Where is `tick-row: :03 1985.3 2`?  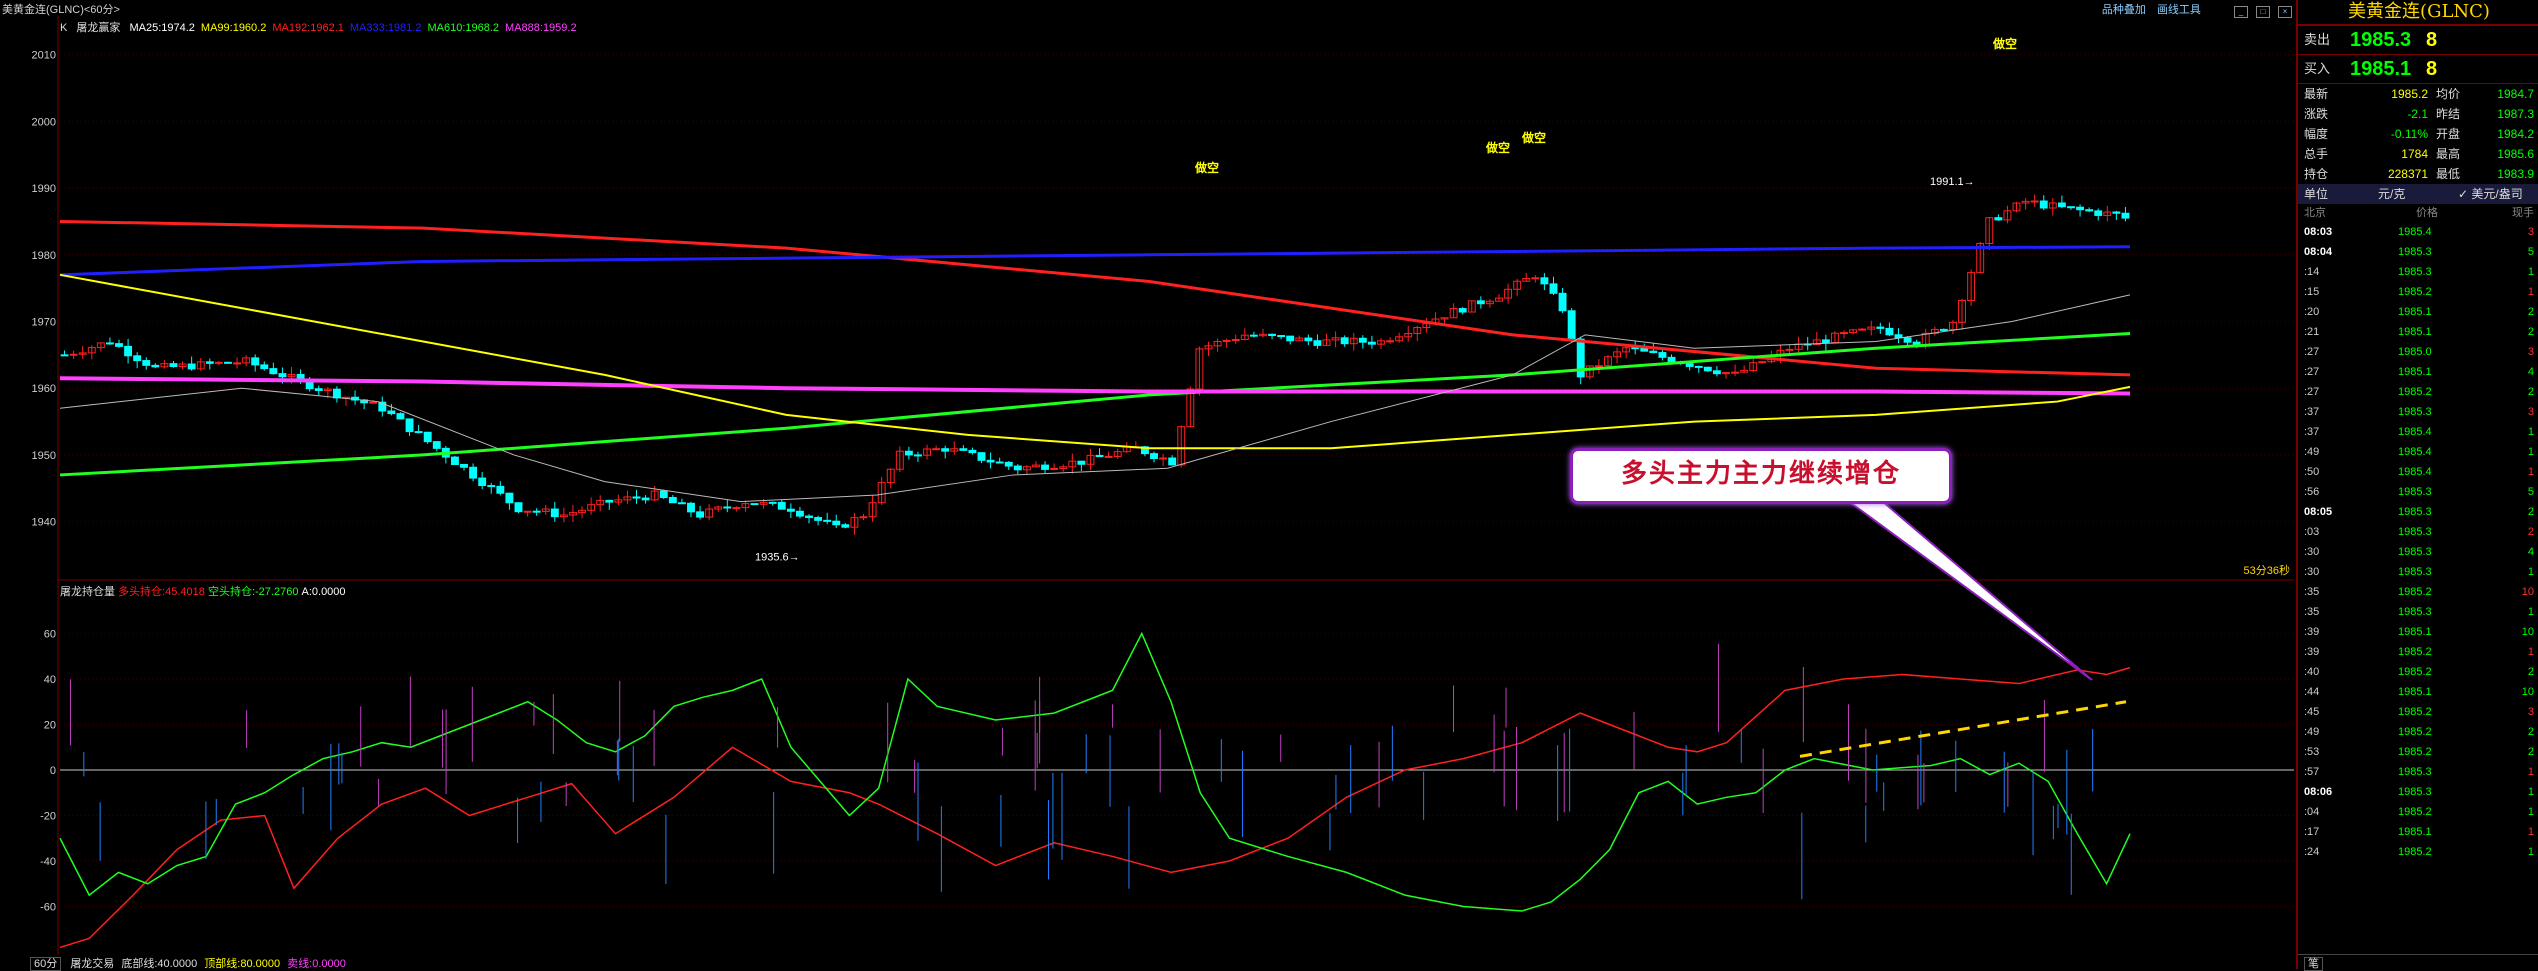 tick-row: :03 1985.3 2 is located at coordinates (2418, 532).